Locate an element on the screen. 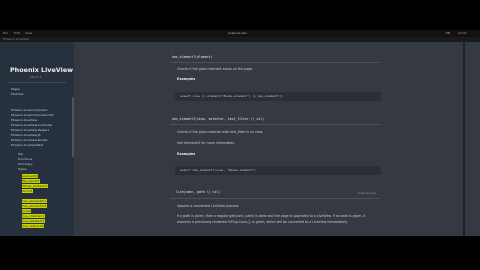 Image resolution: width=480 pixels, height=270 pixels. bottom-black-band is located at coordinates (240, 253).